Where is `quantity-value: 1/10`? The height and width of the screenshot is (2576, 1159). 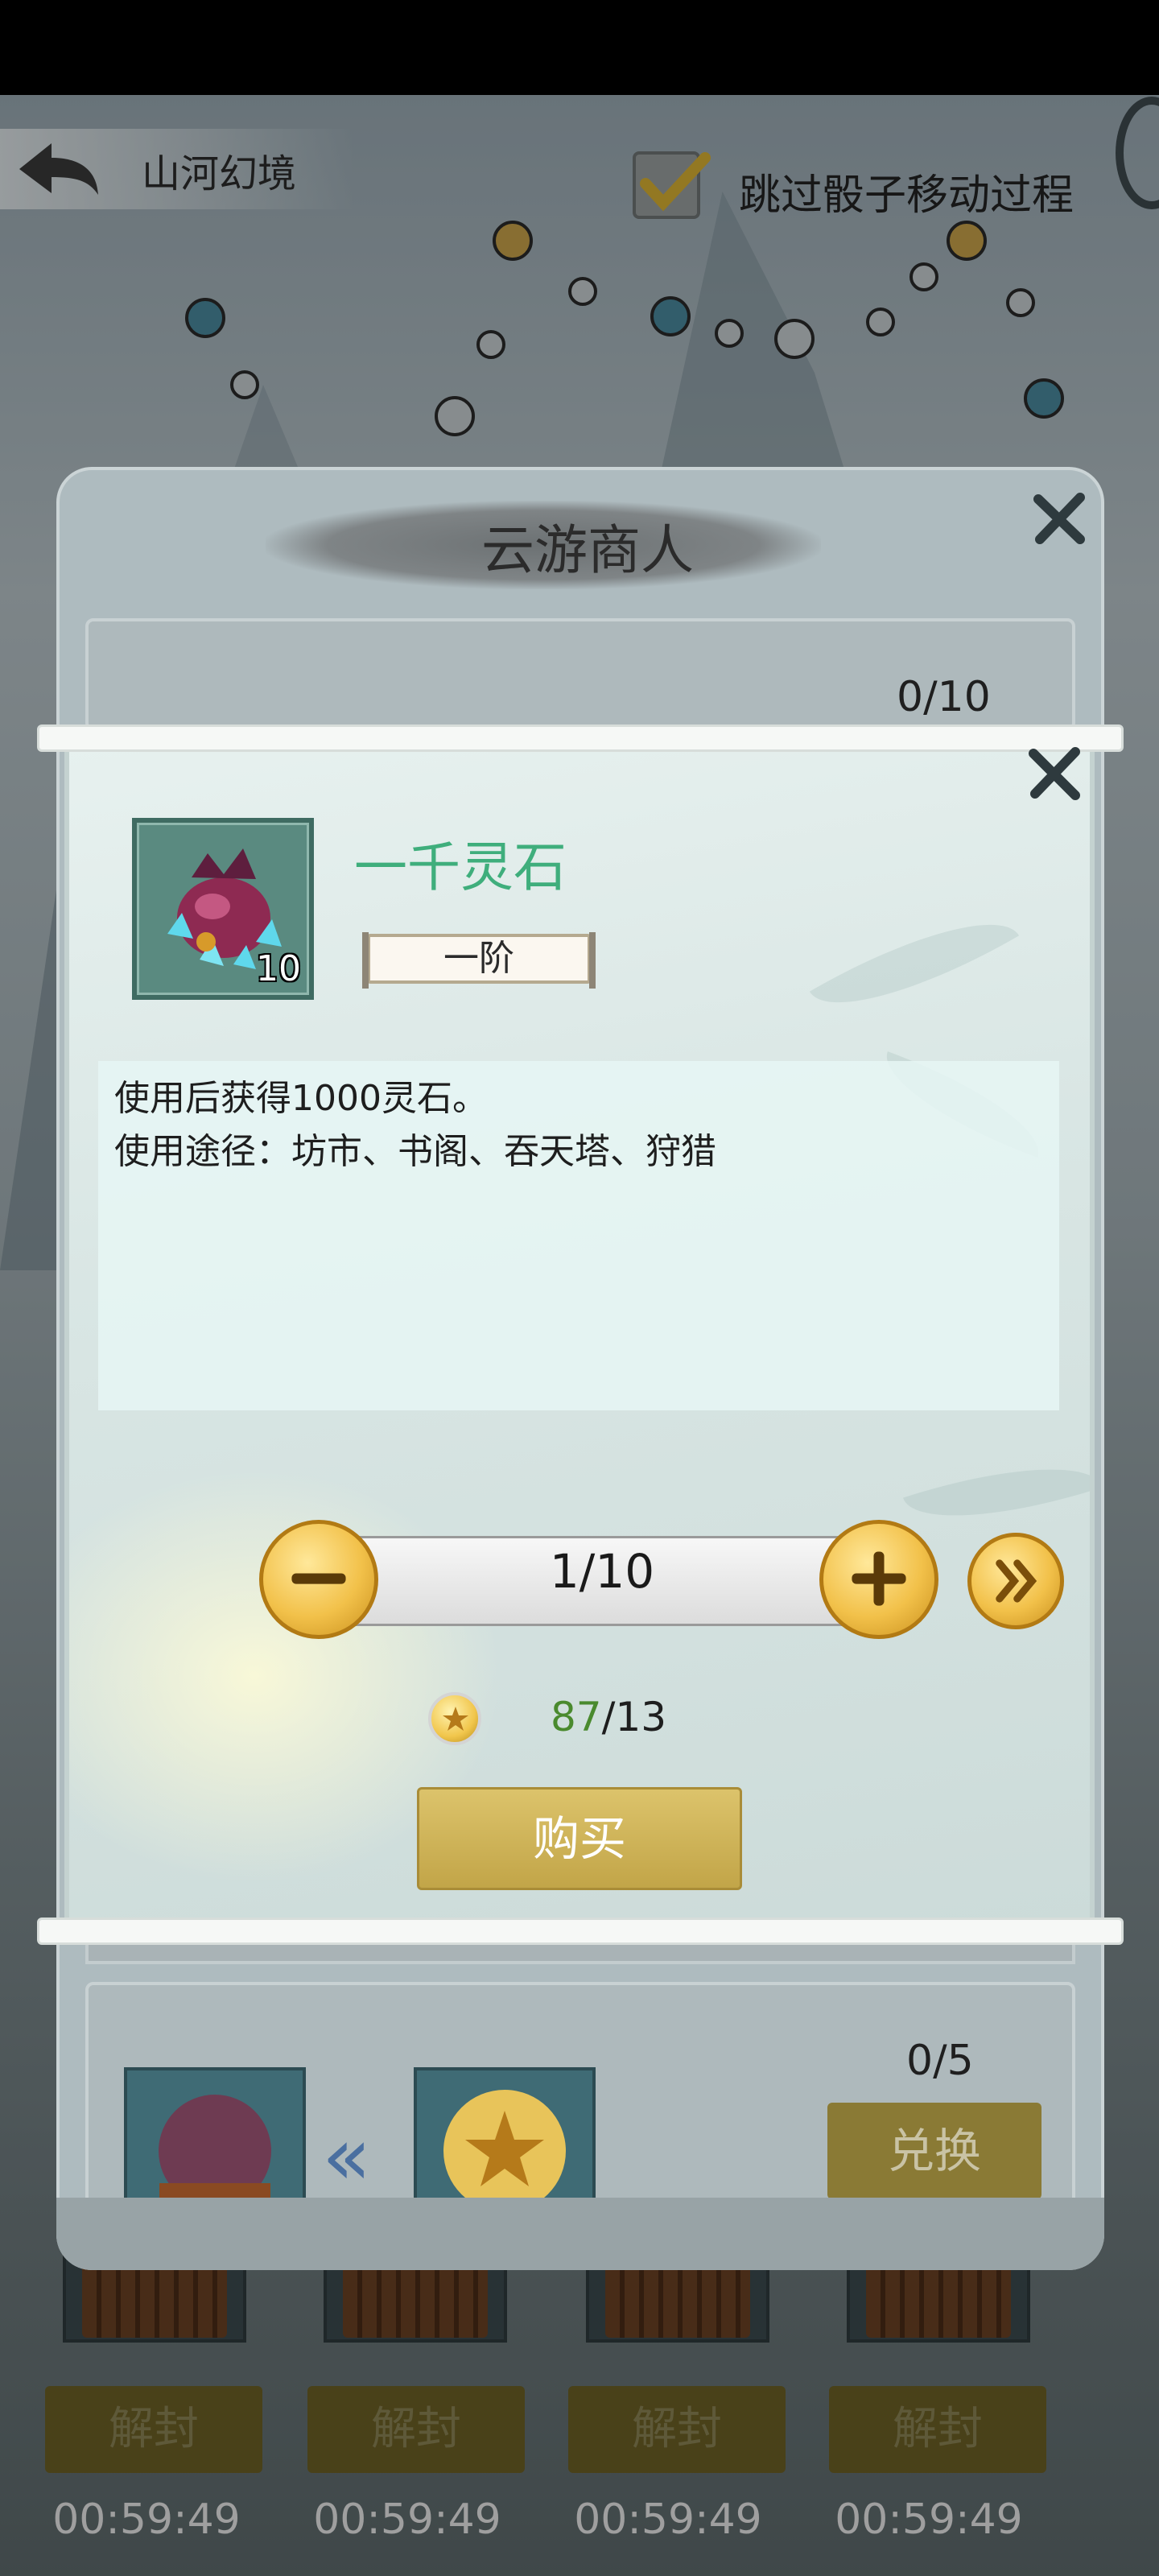
quantity-value: 1/10 is located at coordinates (602, 1571).